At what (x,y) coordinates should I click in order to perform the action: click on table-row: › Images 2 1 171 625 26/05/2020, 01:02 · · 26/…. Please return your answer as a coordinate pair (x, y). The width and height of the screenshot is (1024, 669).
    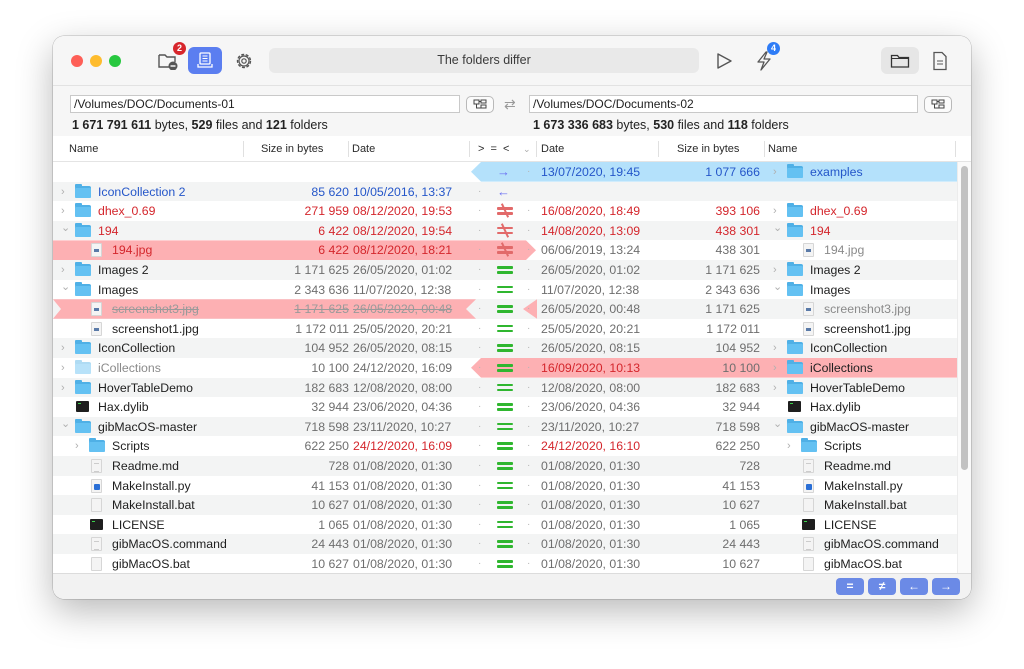
    Looking at the image, I should click on (505, 270).